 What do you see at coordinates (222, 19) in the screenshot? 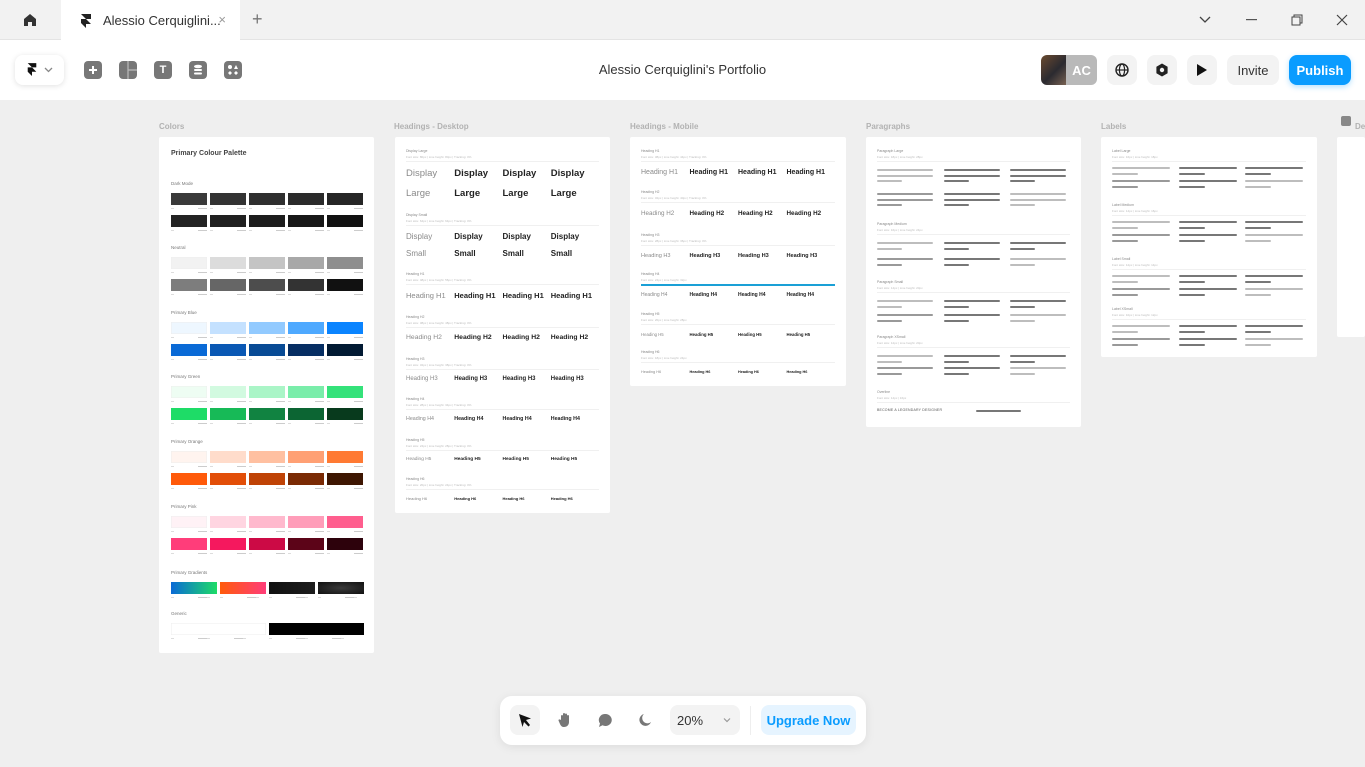
I see `tab-close-icon: ×` at bounding box center [222, 19].